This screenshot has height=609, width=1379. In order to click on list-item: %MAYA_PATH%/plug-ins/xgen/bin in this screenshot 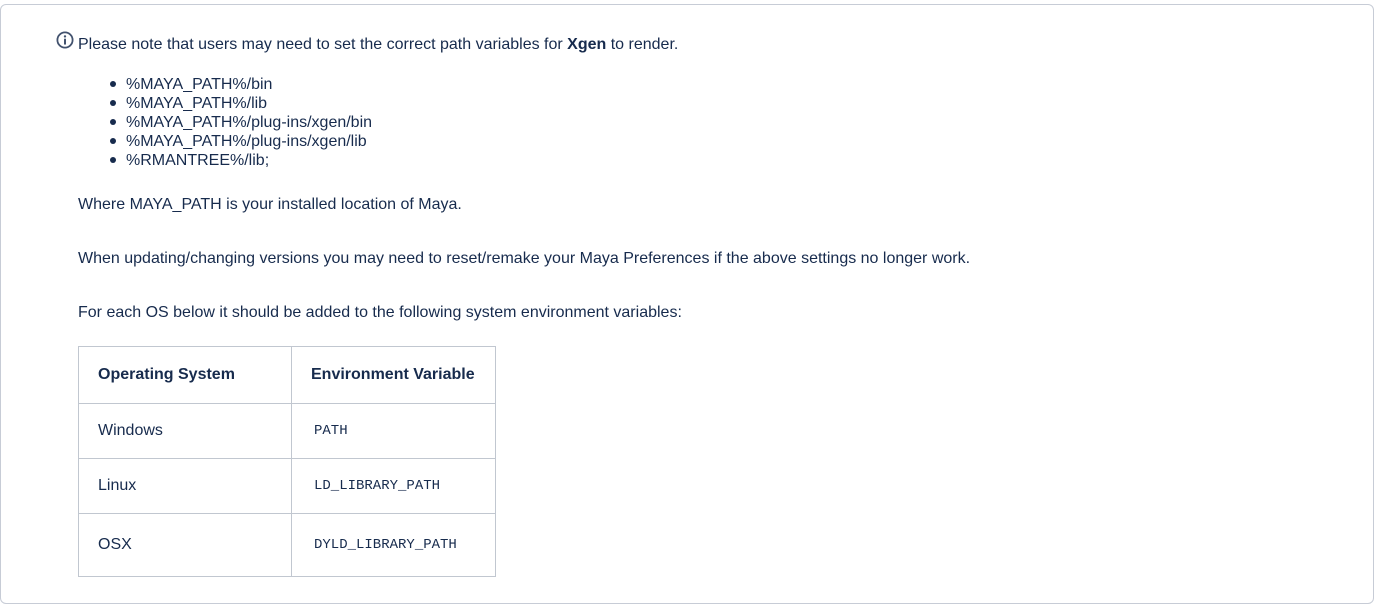, I will do `click(241, 122)`.